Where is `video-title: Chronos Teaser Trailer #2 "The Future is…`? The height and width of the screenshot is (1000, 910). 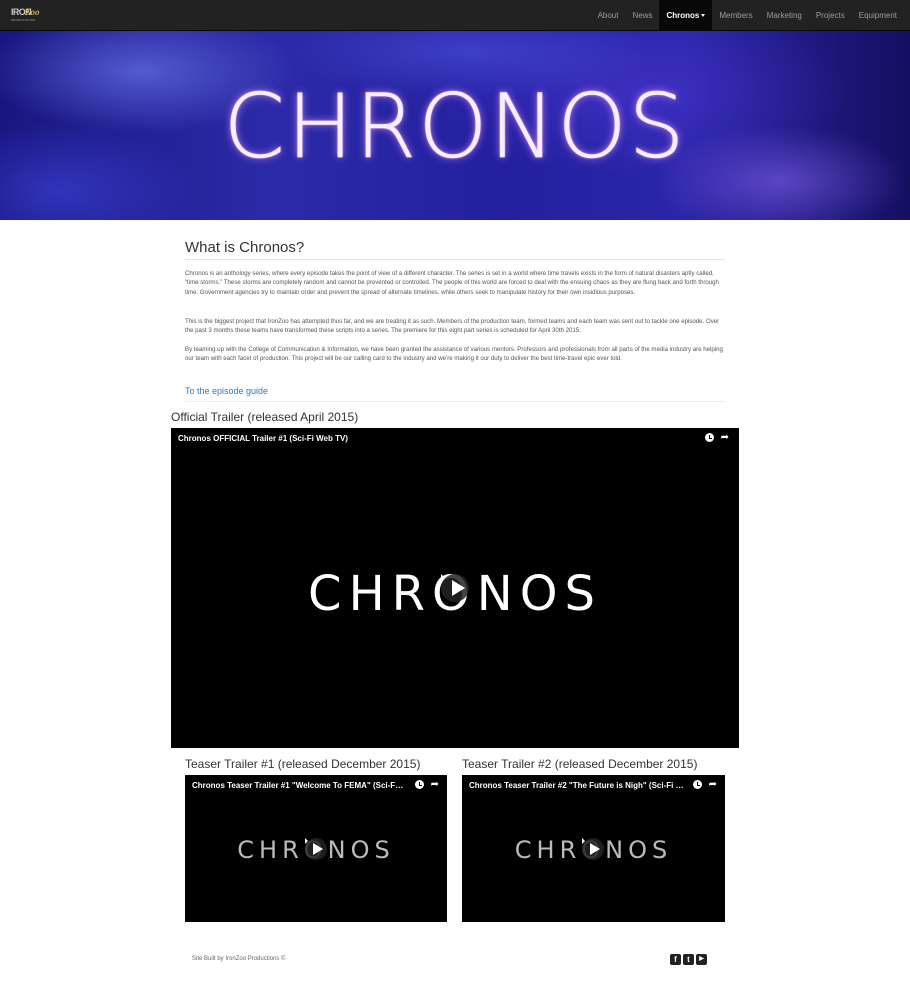 video-title: Chronos Teaser Trailer #2 "The Future is… is located at coordinates (576, 785).